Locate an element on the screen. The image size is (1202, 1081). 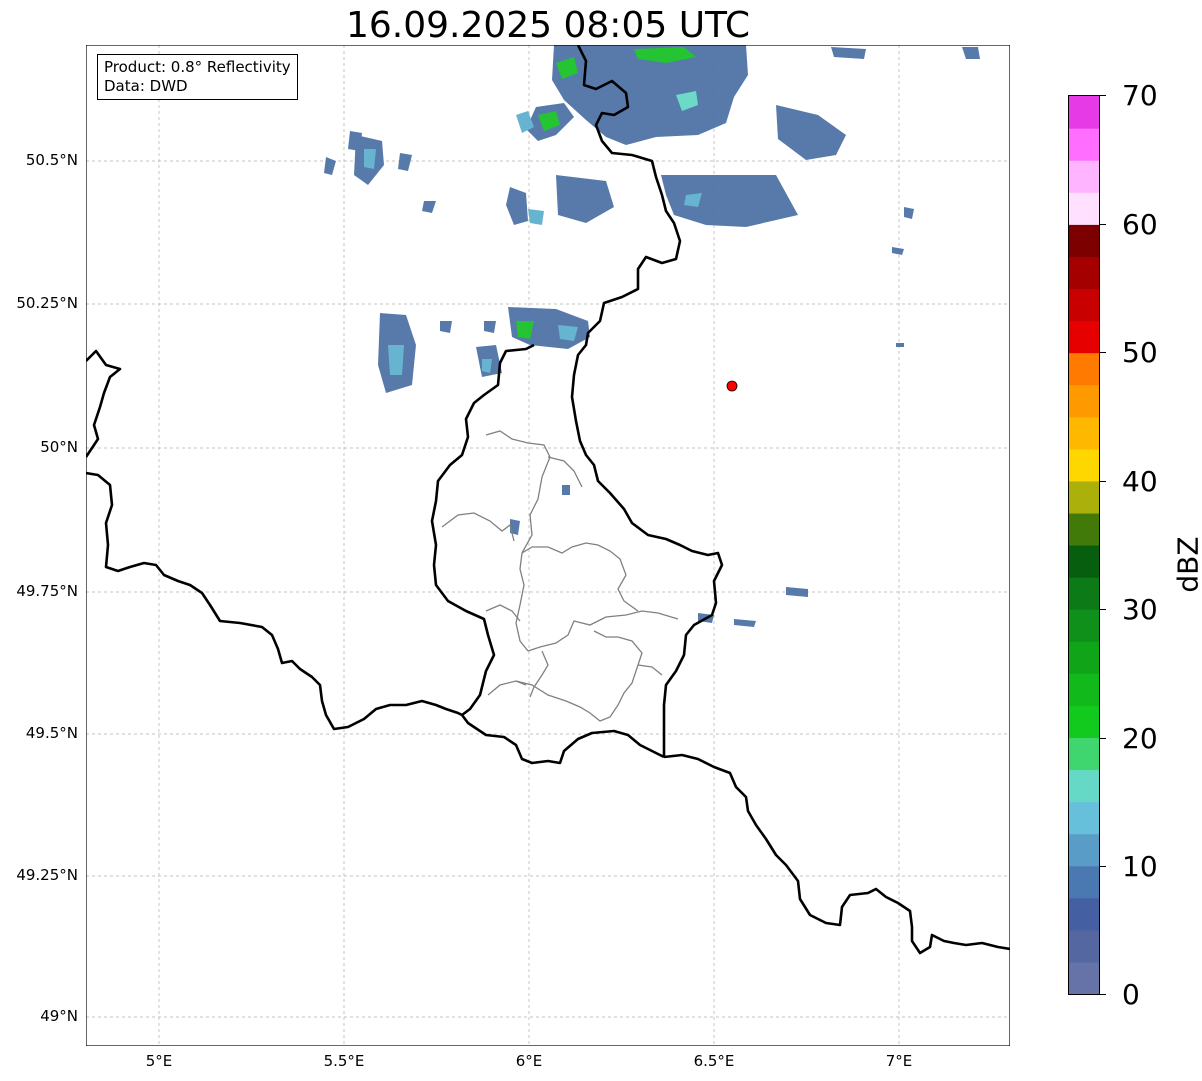
lat-tick-label: 49.75°N is located at coordinates (47, 591).